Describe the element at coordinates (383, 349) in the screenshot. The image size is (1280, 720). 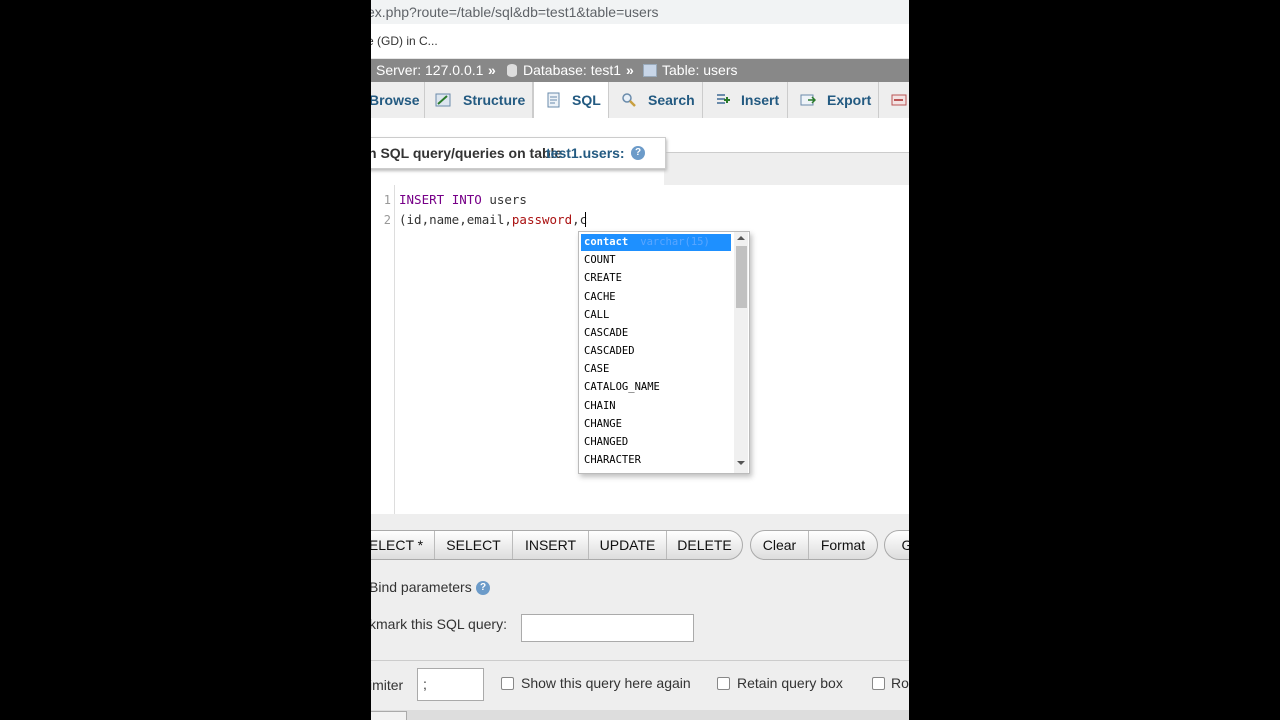
I see `line-number-gutter: 1 2` at that location.